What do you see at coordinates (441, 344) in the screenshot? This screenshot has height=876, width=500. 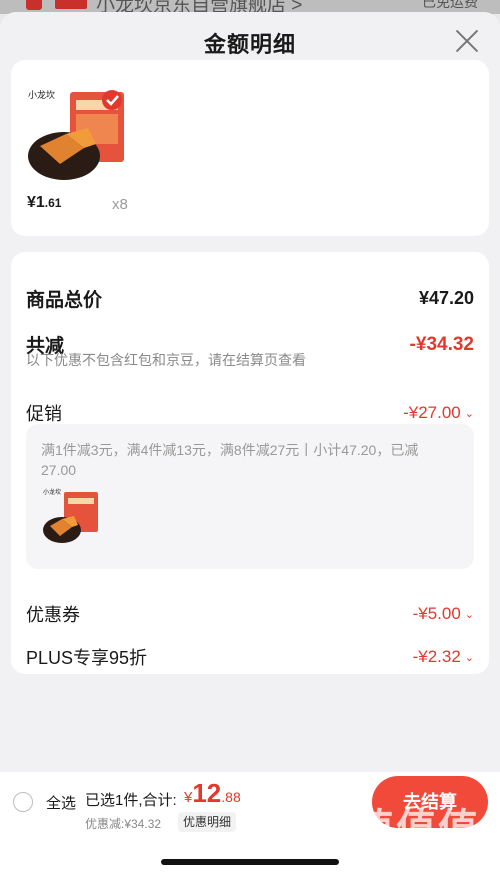 I see `total-reduce-value: -¥34.32` at bounding box center [441, 344].